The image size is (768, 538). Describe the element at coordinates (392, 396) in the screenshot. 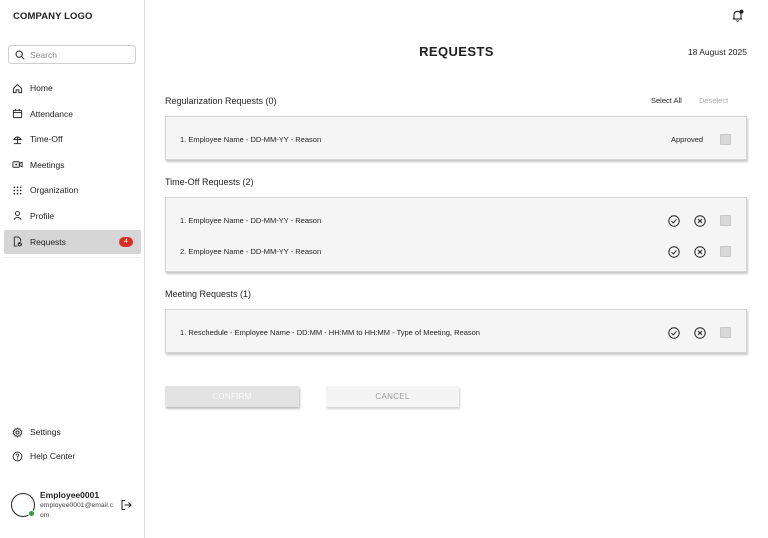

I see `cancel-button: CANCEL` at that location.